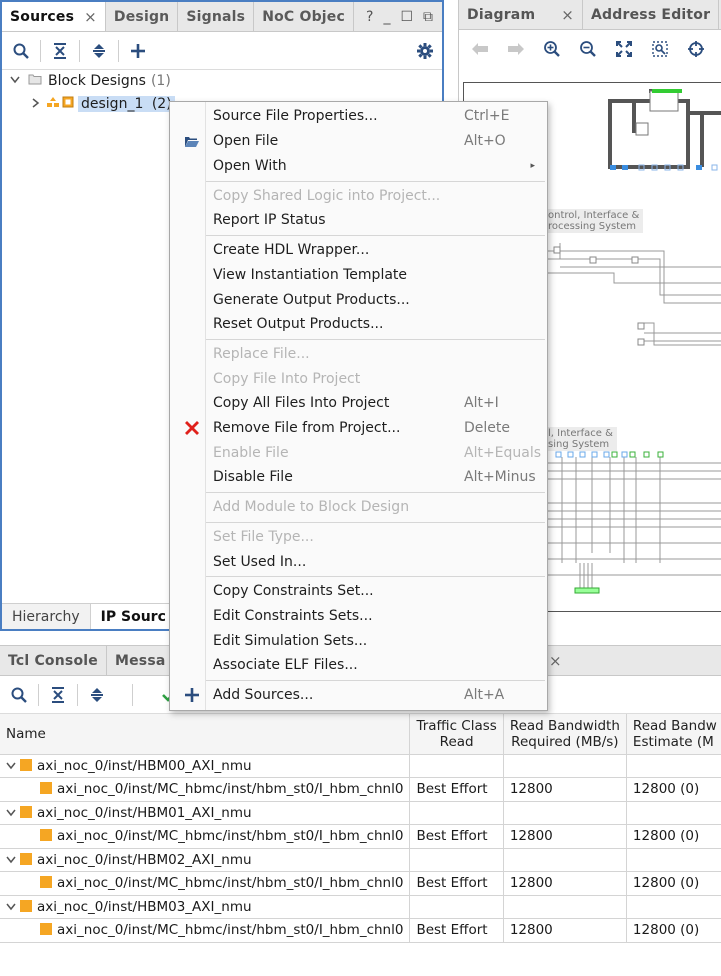 Image resolution: width=721 pixels, height=976 pixels. Describe the element at coordinates (126, 104) in the screenshot. I see `design-1-label: design_1 (2)` at that location.